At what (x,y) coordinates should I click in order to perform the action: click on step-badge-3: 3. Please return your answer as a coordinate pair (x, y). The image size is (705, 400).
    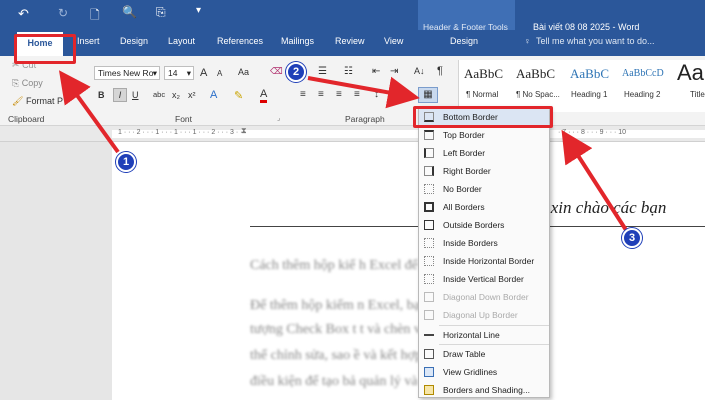
    Looking at the image, I should click on (632, 238).